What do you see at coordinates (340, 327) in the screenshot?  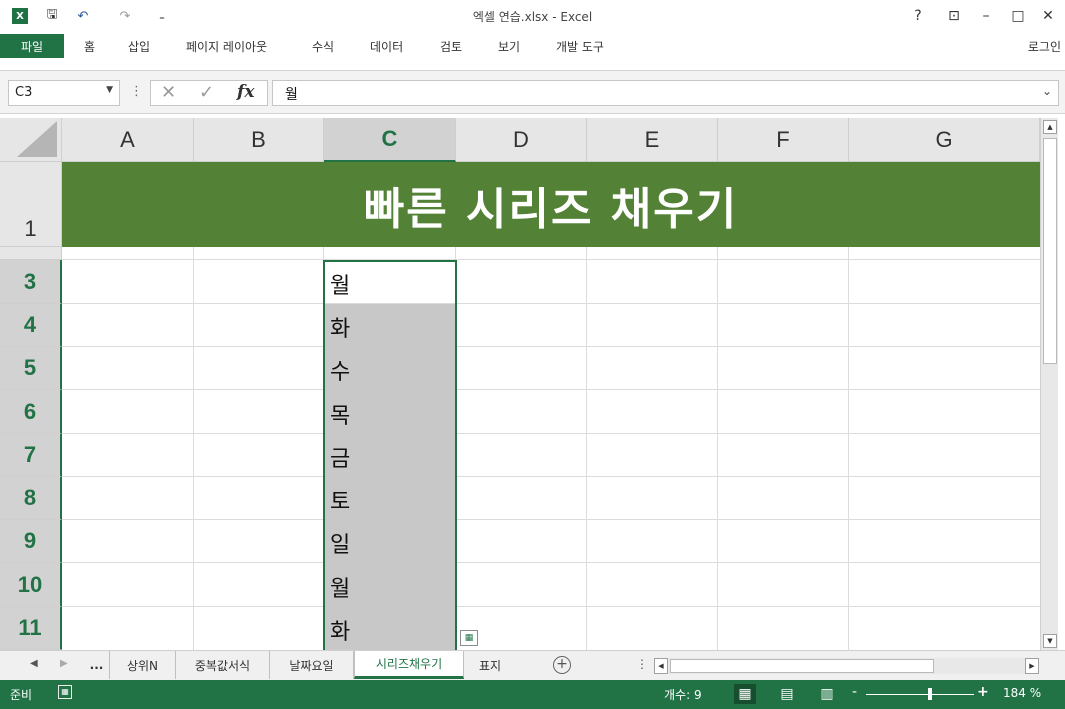 I see `cell-c4: 화` at bounding box center [340, 327].